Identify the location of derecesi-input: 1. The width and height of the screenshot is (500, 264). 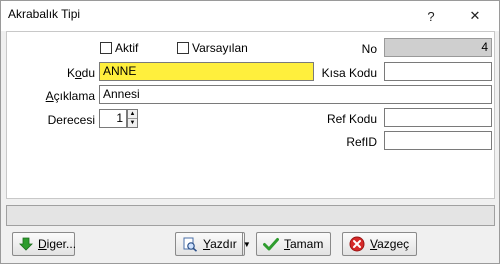
(113, 118).